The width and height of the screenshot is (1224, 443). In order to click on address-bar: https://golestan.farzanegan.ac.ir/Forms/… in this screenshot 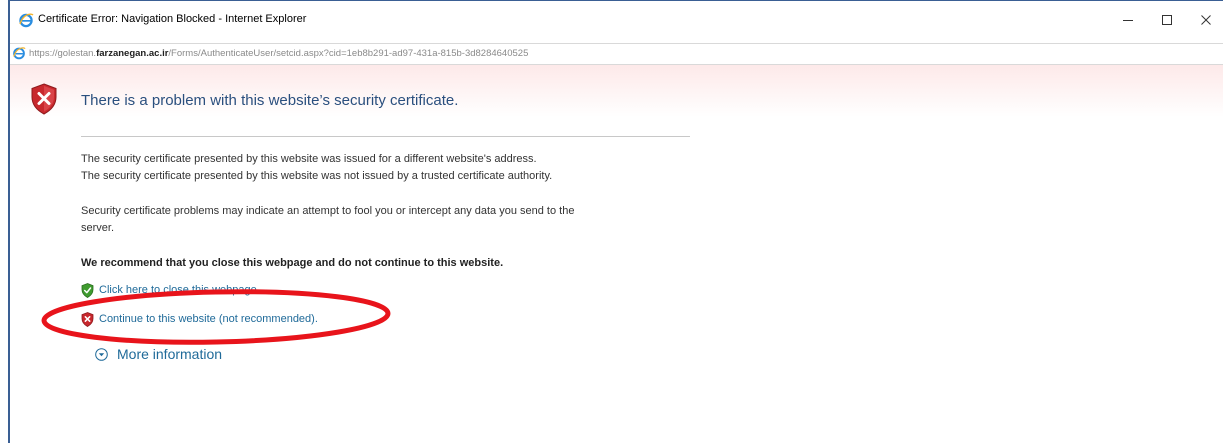, I will do `click(616, 54)`.